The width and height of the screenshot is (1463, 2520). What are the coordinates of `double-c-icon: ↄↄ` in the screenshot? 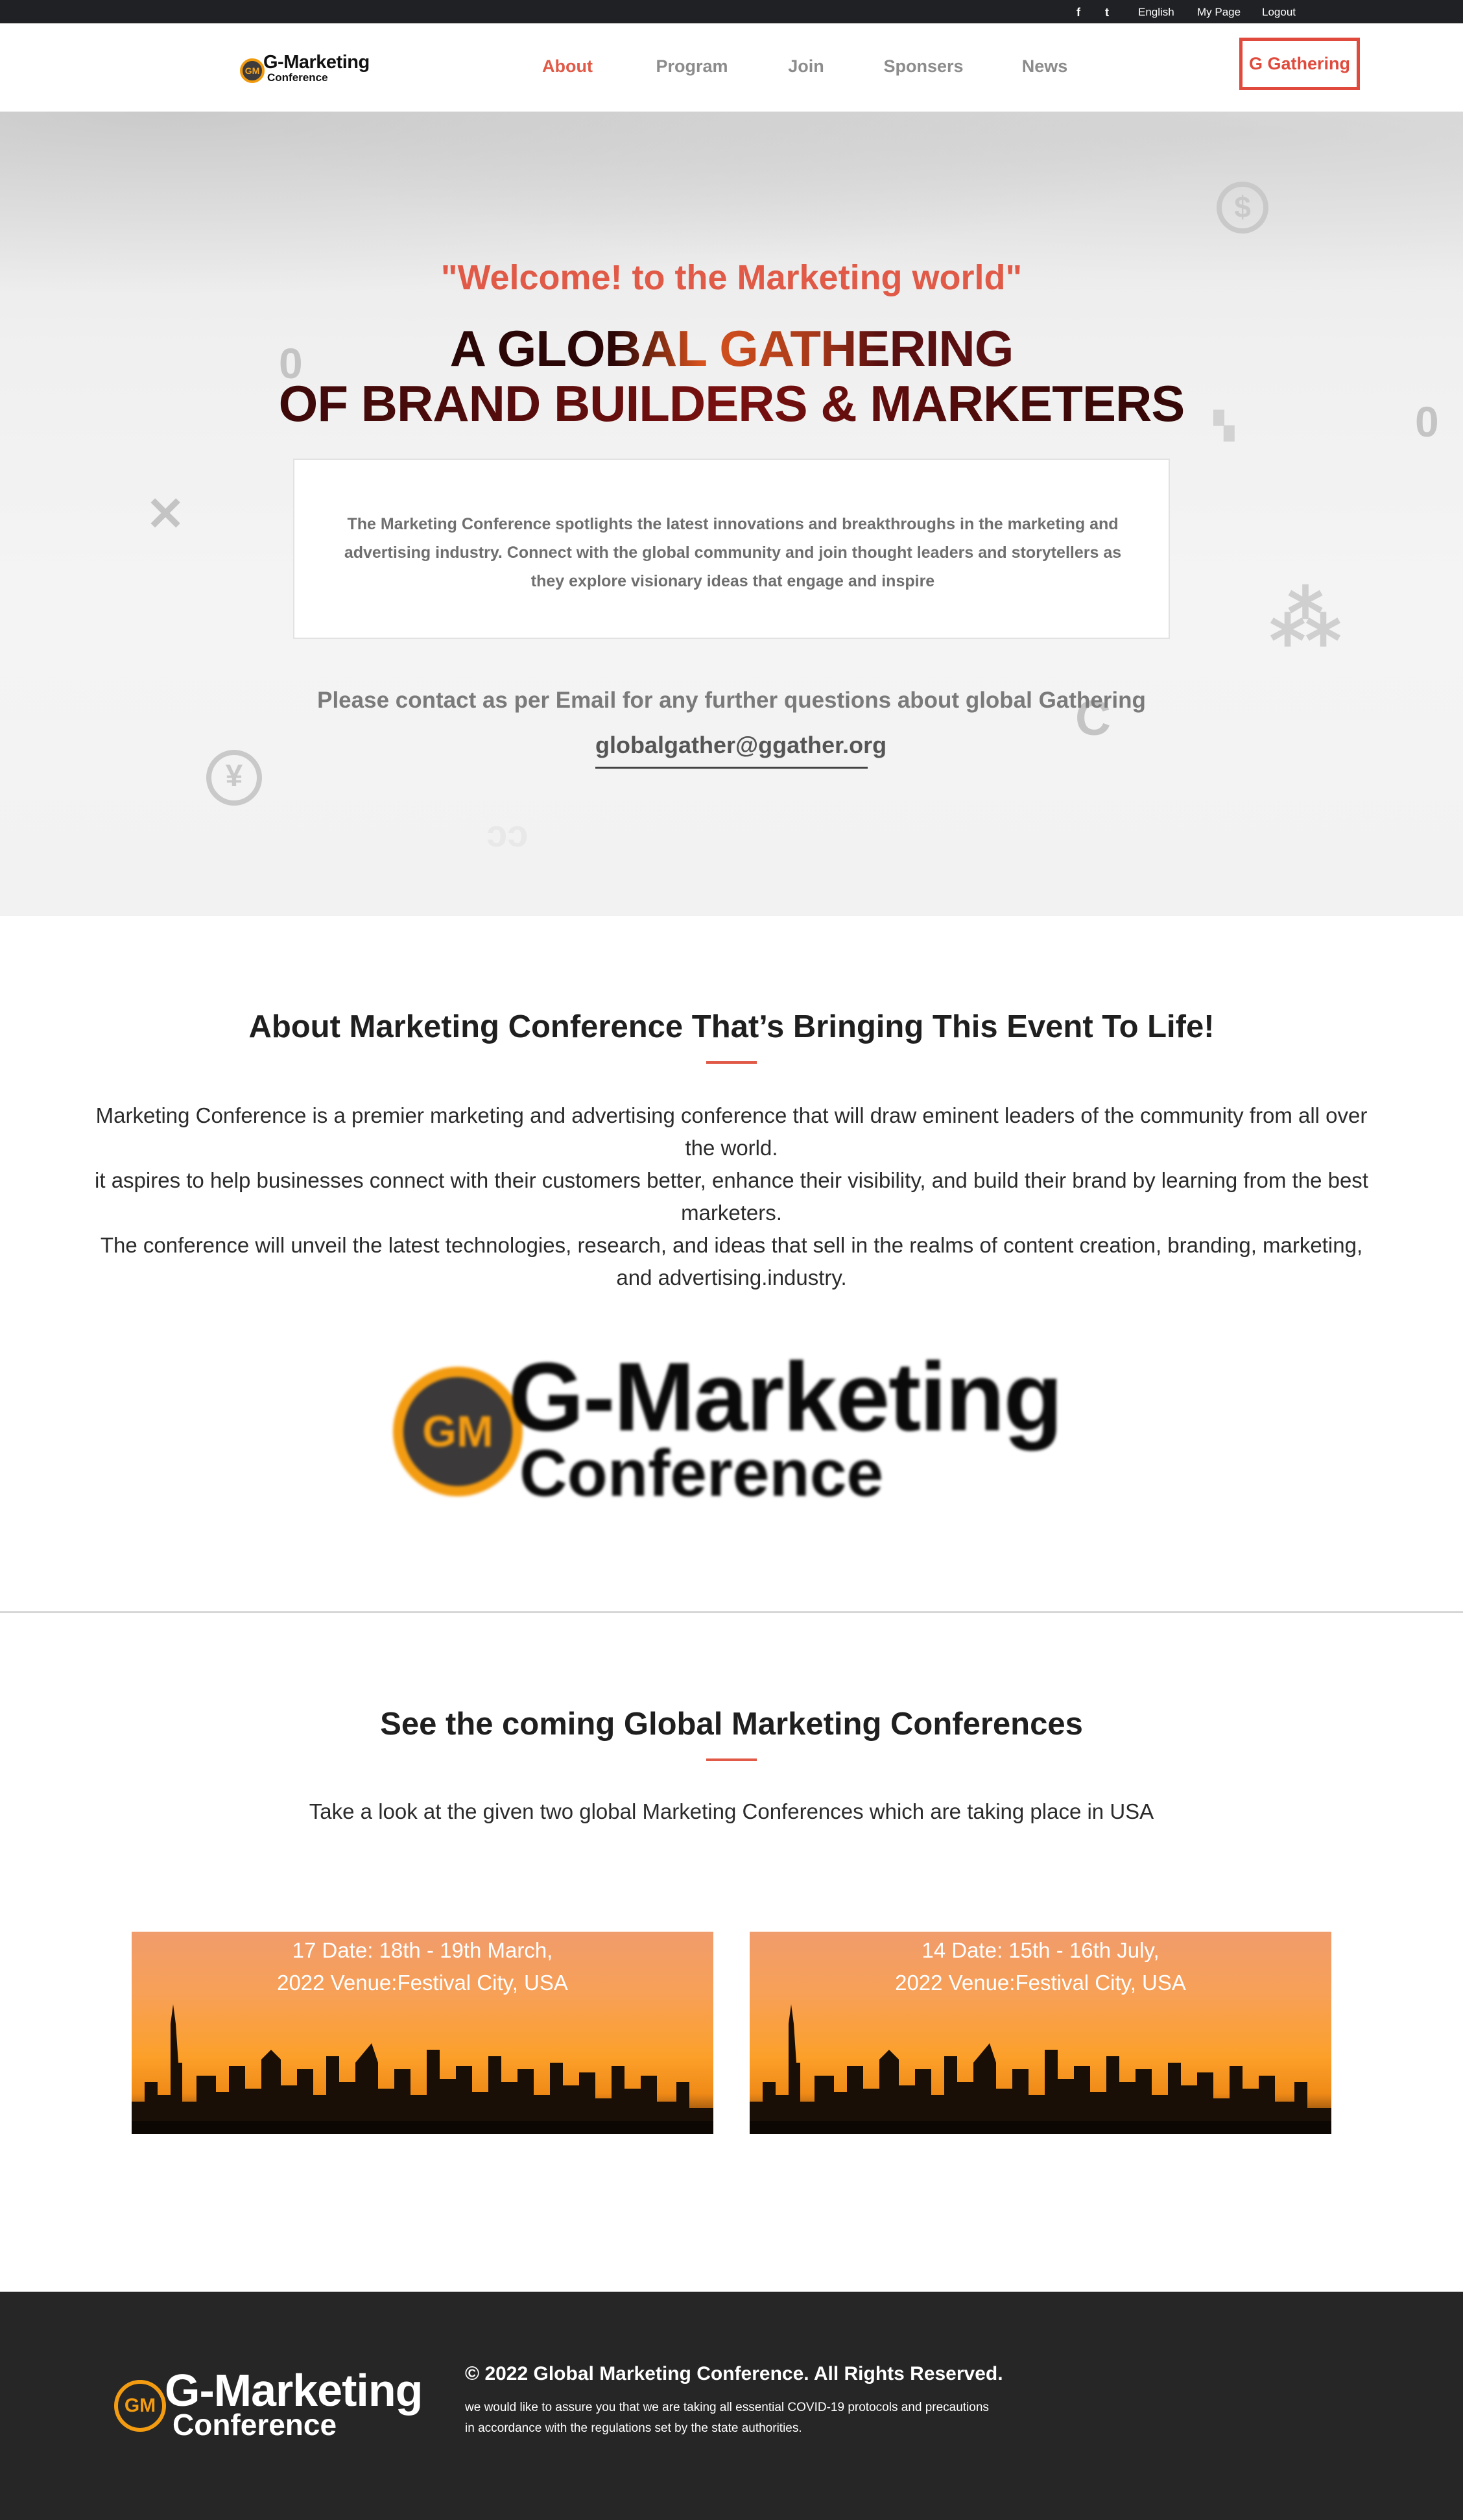 It's located at (507, 834).